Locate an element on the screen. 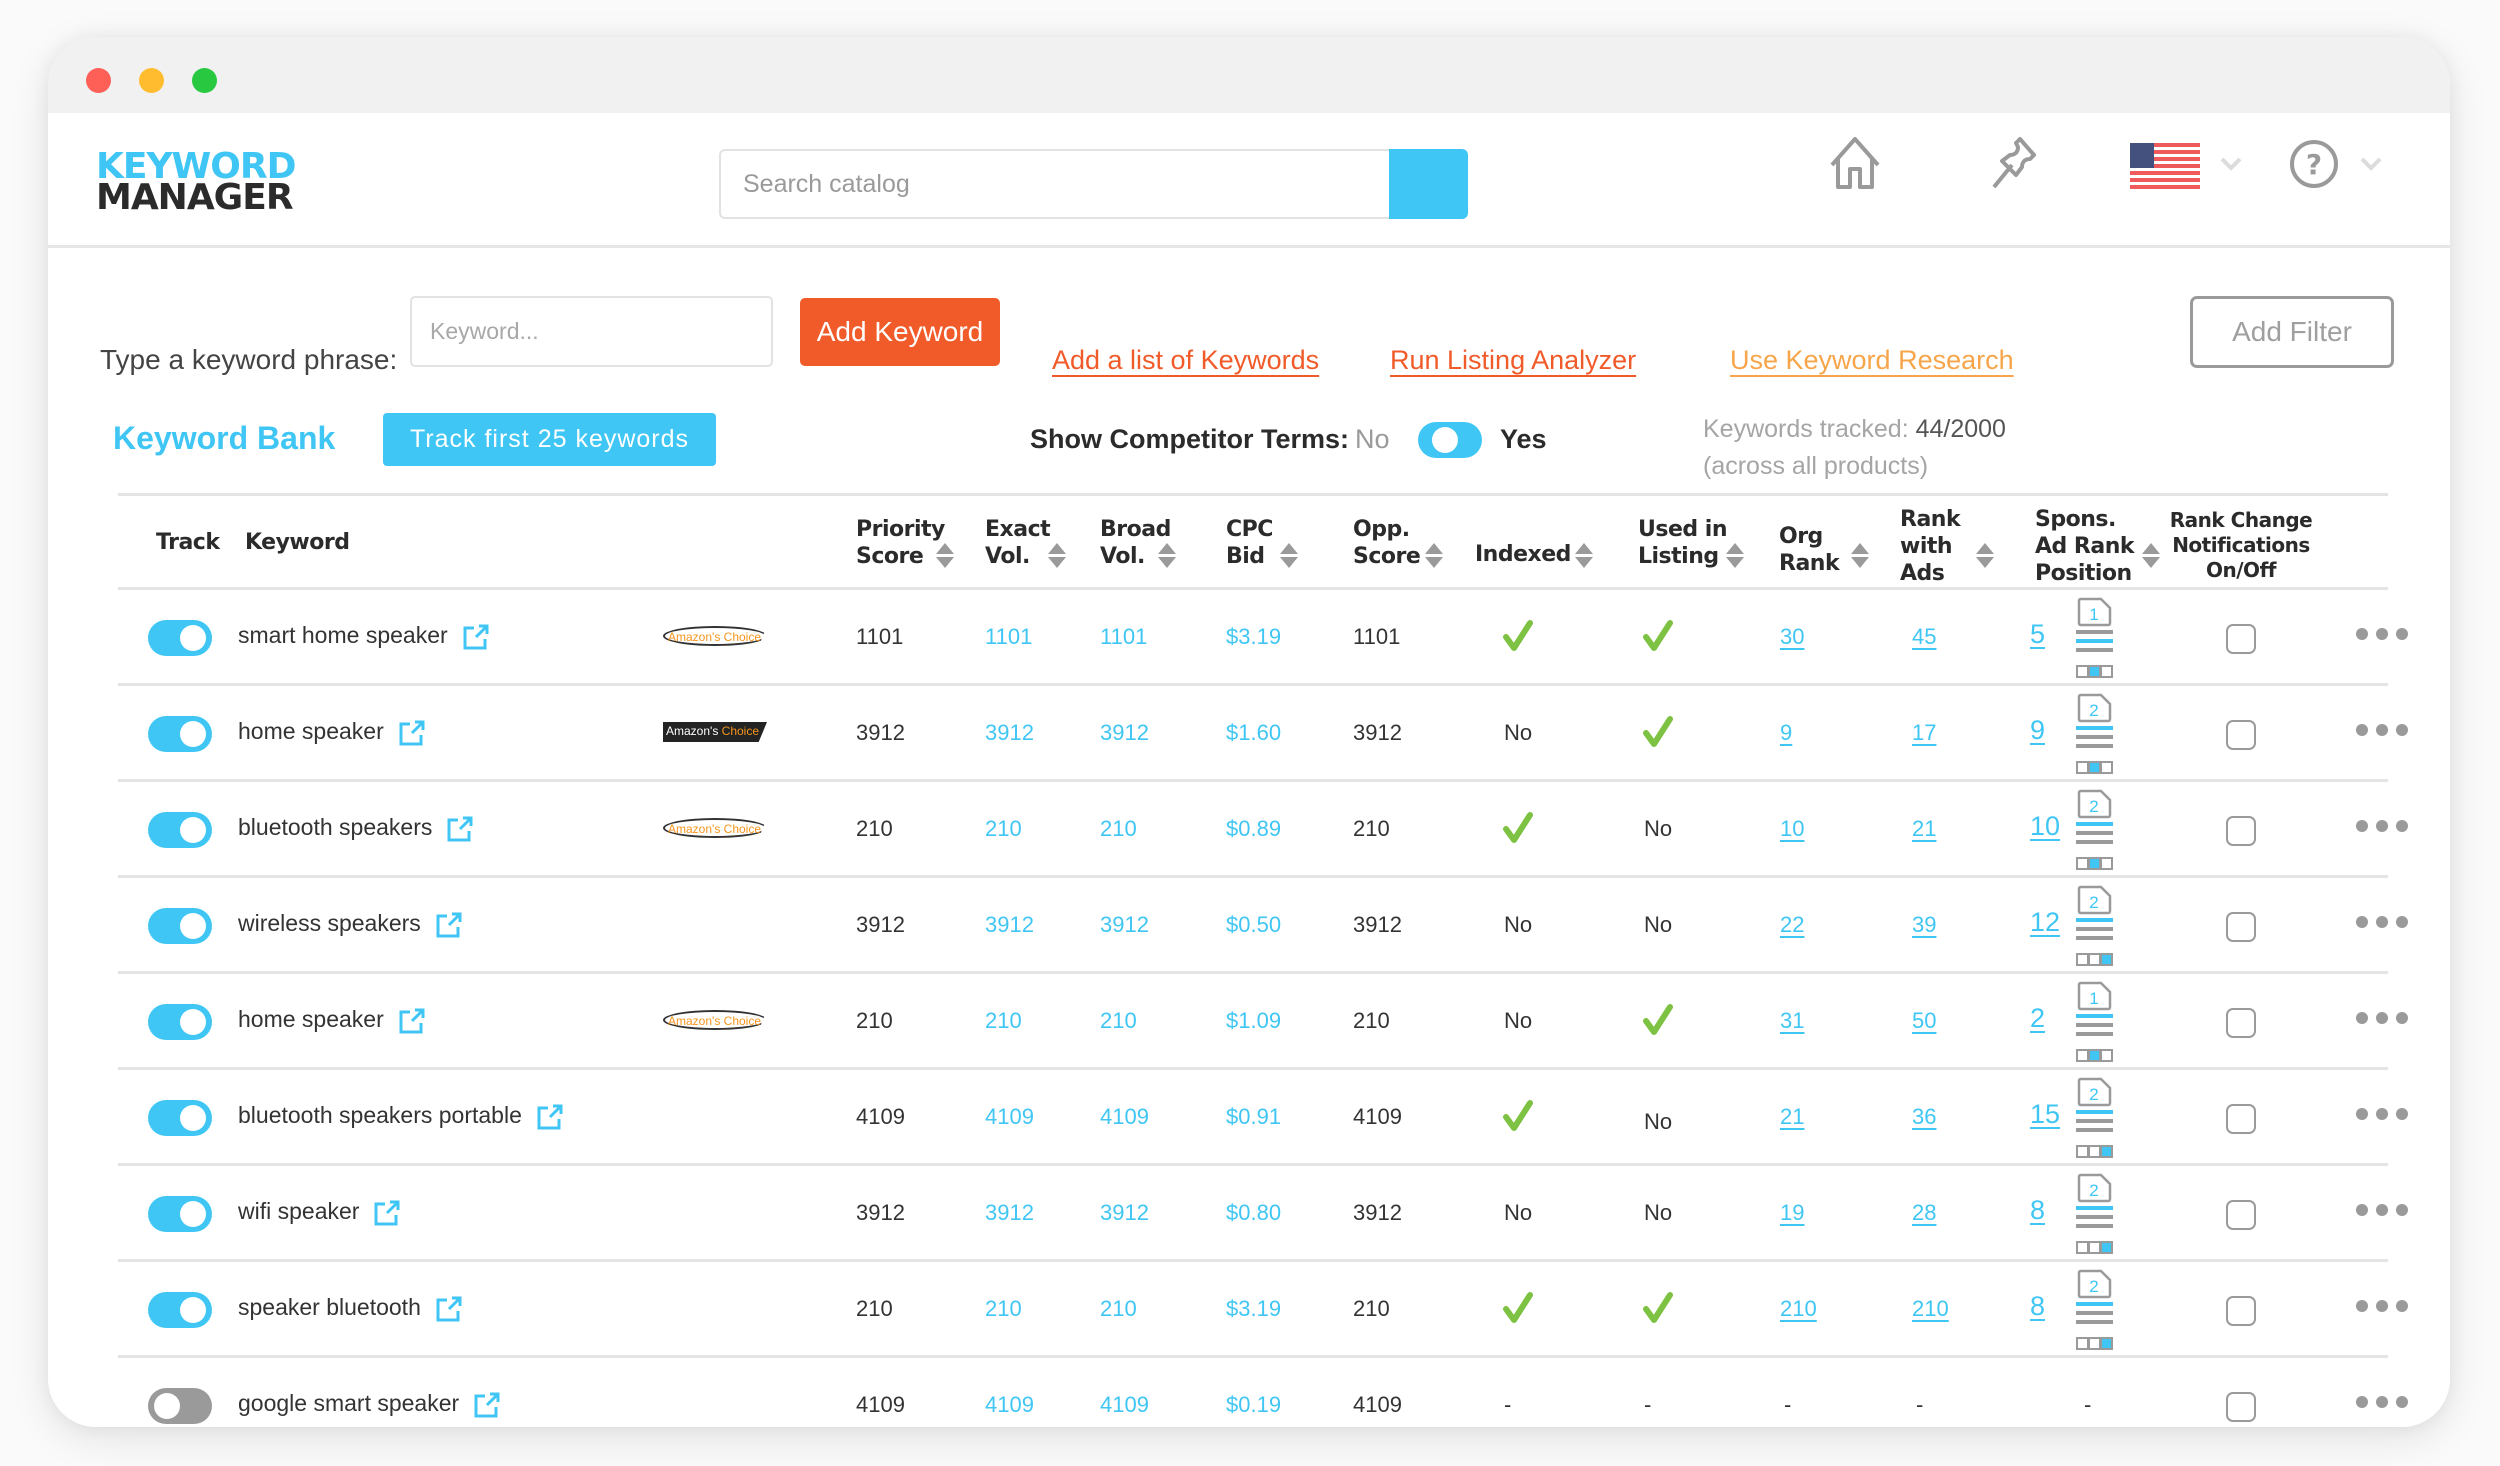 This screenshot has height=1466, width=2500. minimize-window-button is located at coordinates (151, 80).